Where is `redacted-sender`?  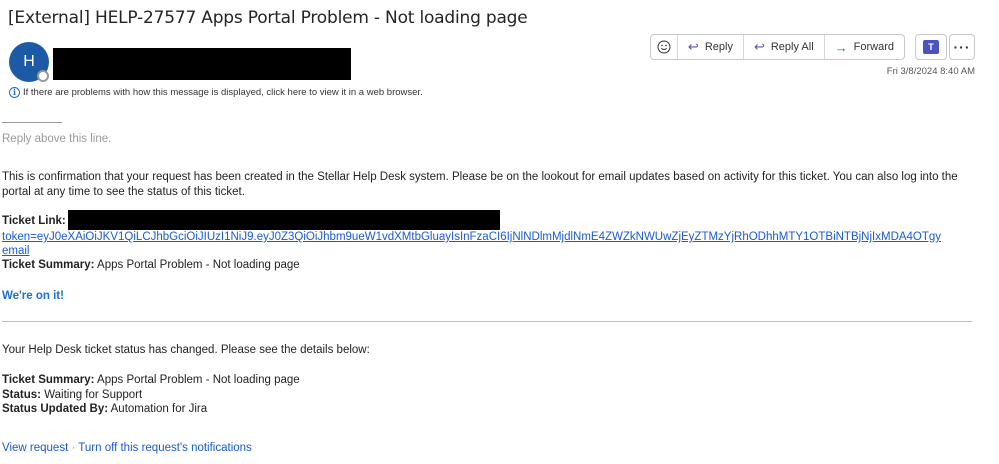 redacted-sender is located at coordinates (202, 64).